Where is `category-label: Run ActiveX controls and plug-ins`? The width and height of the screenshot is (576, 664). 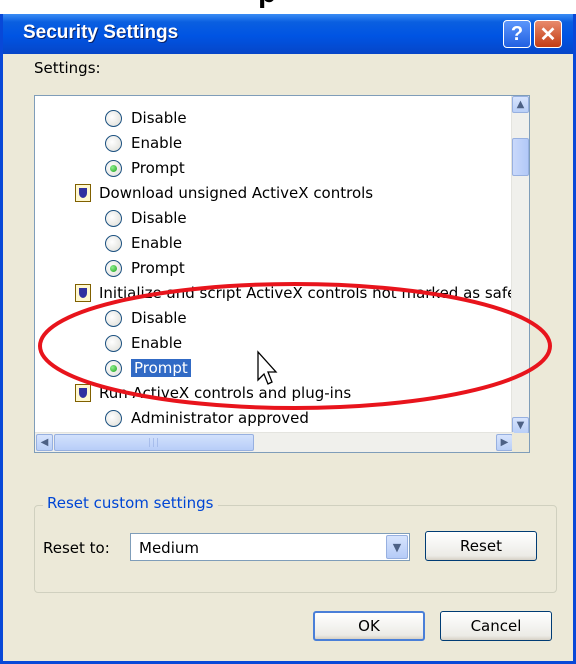 category-label: Run ActiveX controls and plug-ins is located at coordinates (225, 393).